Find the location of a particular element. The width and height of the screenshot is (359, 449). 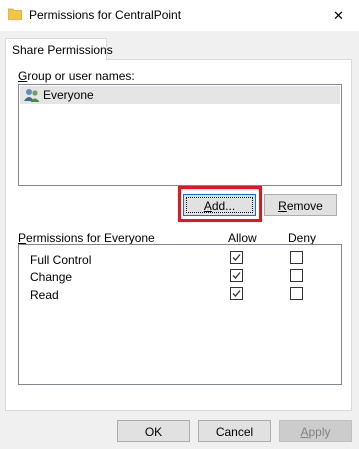

close-button: ✕ is located at coordinates (338, 15).